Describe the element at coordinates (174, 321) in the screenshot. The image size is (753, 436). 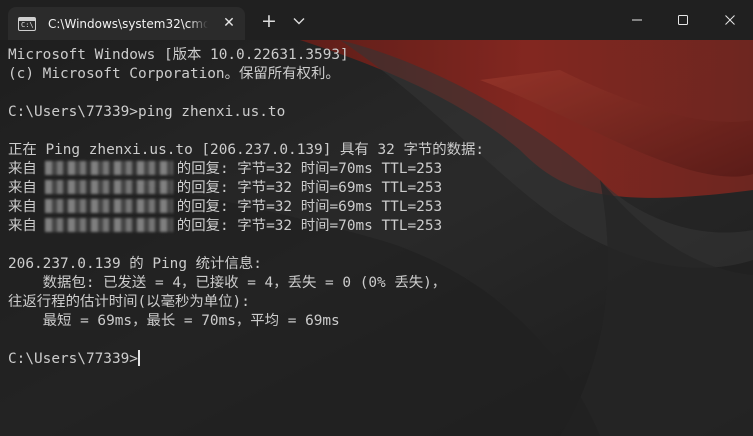
I see `terminal-line: 最短 = 69ms，最长 = 70ms，平均 = 69ms` at that location.